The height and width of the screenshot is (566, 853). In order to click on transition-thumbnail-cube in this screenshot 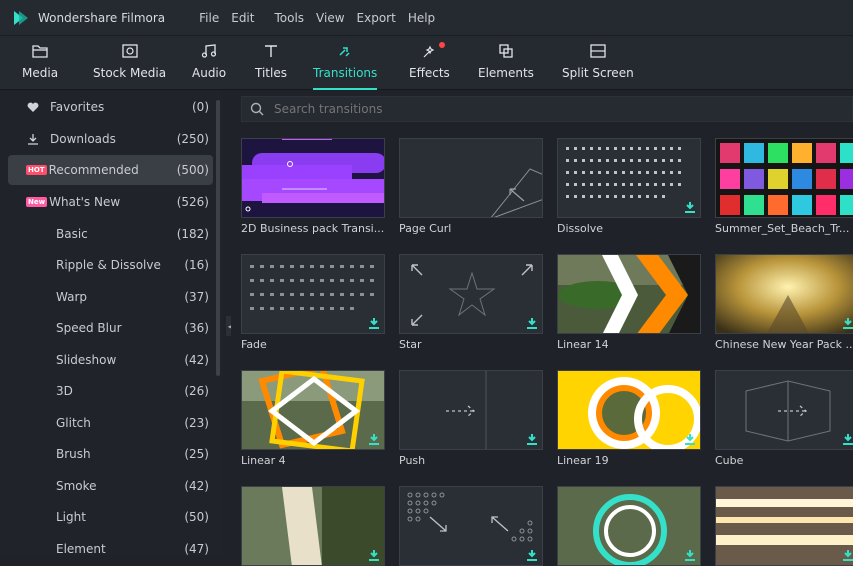, I will do `click(784, 410)`.